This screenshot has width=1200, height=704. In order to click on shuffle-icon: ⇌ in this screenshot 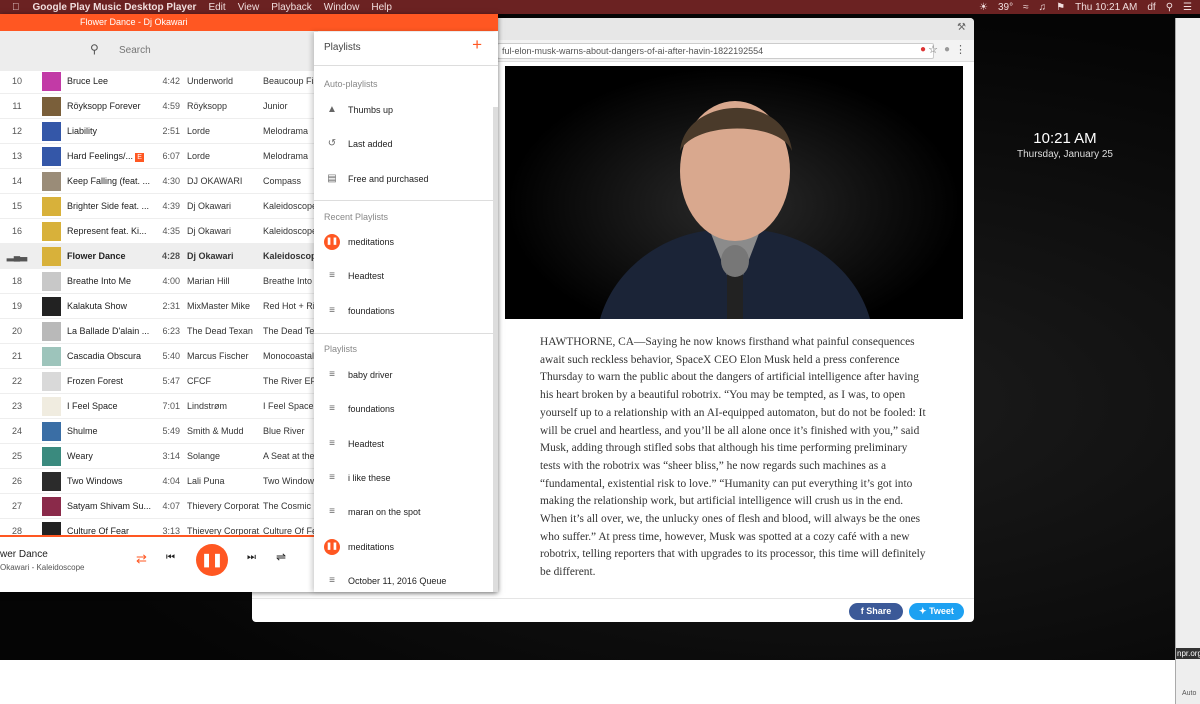, I will do `click(281, 557)`.